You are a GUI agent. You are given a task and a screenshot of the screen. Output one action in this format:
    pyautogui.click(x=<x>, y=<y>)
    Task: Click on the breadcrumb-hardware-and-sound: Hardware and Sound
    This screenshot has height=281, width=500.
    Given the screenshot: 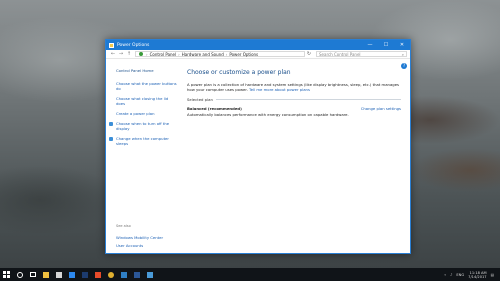 What is the action you would take?
    pyautogui.click(x=203, y=54)
    